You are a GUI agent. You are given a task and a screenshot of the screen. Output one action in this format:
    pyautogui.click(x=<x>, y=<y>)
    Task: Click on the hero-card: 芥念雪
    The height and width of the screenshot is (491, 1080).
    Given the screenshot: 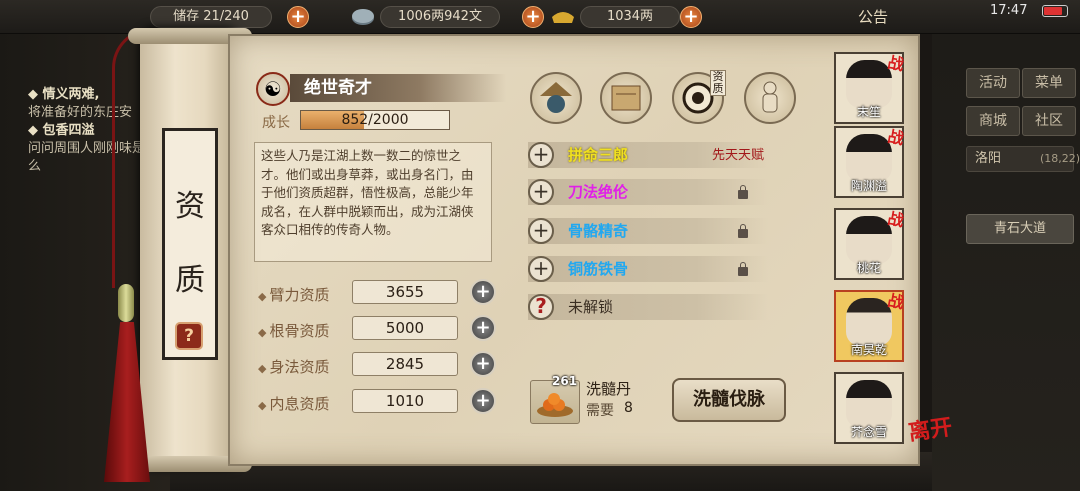 What is the action you would take?
    pyautogui.click(x=869, y=408)
    